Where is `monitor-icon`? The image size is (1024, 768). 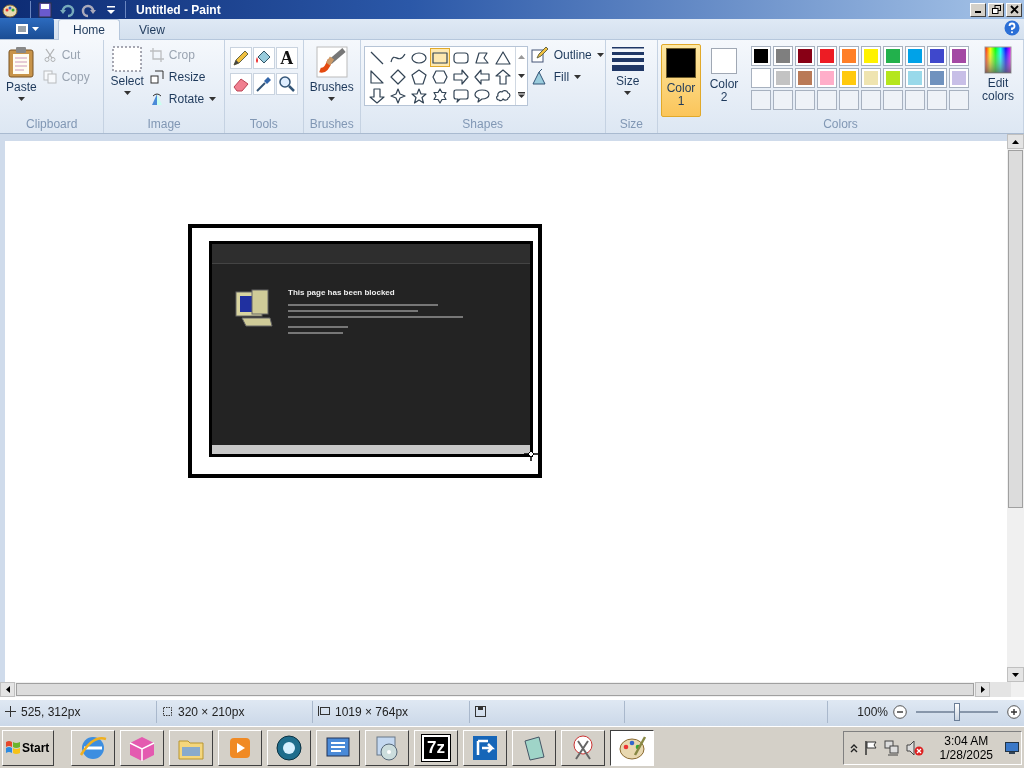 monitor-icon is located at coordinates (1012, 747).